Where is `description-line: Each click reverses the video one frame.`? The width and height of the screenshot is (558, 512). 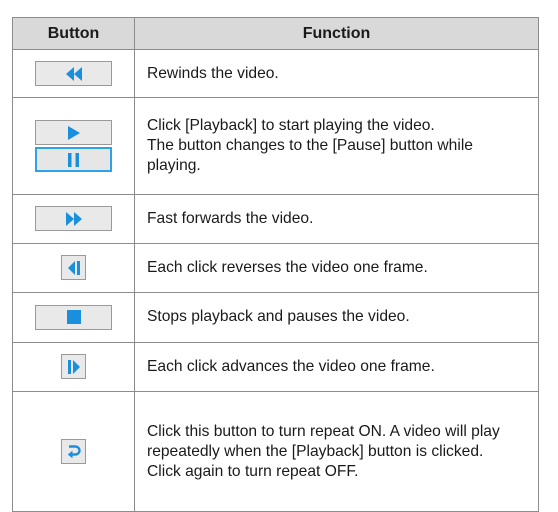 description-line: Each click reverses the video one frame. is located at coordinates (287, 267).